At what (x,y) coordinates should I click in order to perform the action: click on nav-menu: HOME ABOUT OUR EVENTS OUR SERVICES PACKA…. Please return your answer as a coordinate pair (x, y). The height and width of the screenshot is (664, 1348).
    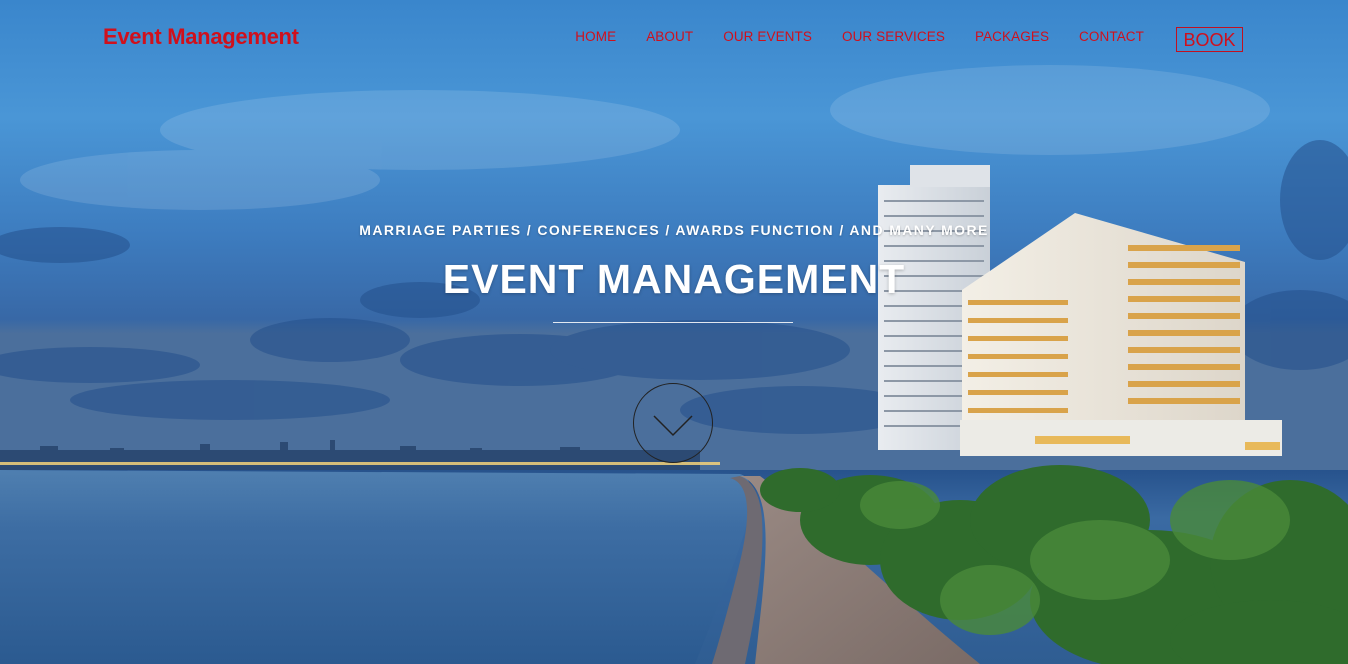
    Looking at the image, I should click on (844, 36).